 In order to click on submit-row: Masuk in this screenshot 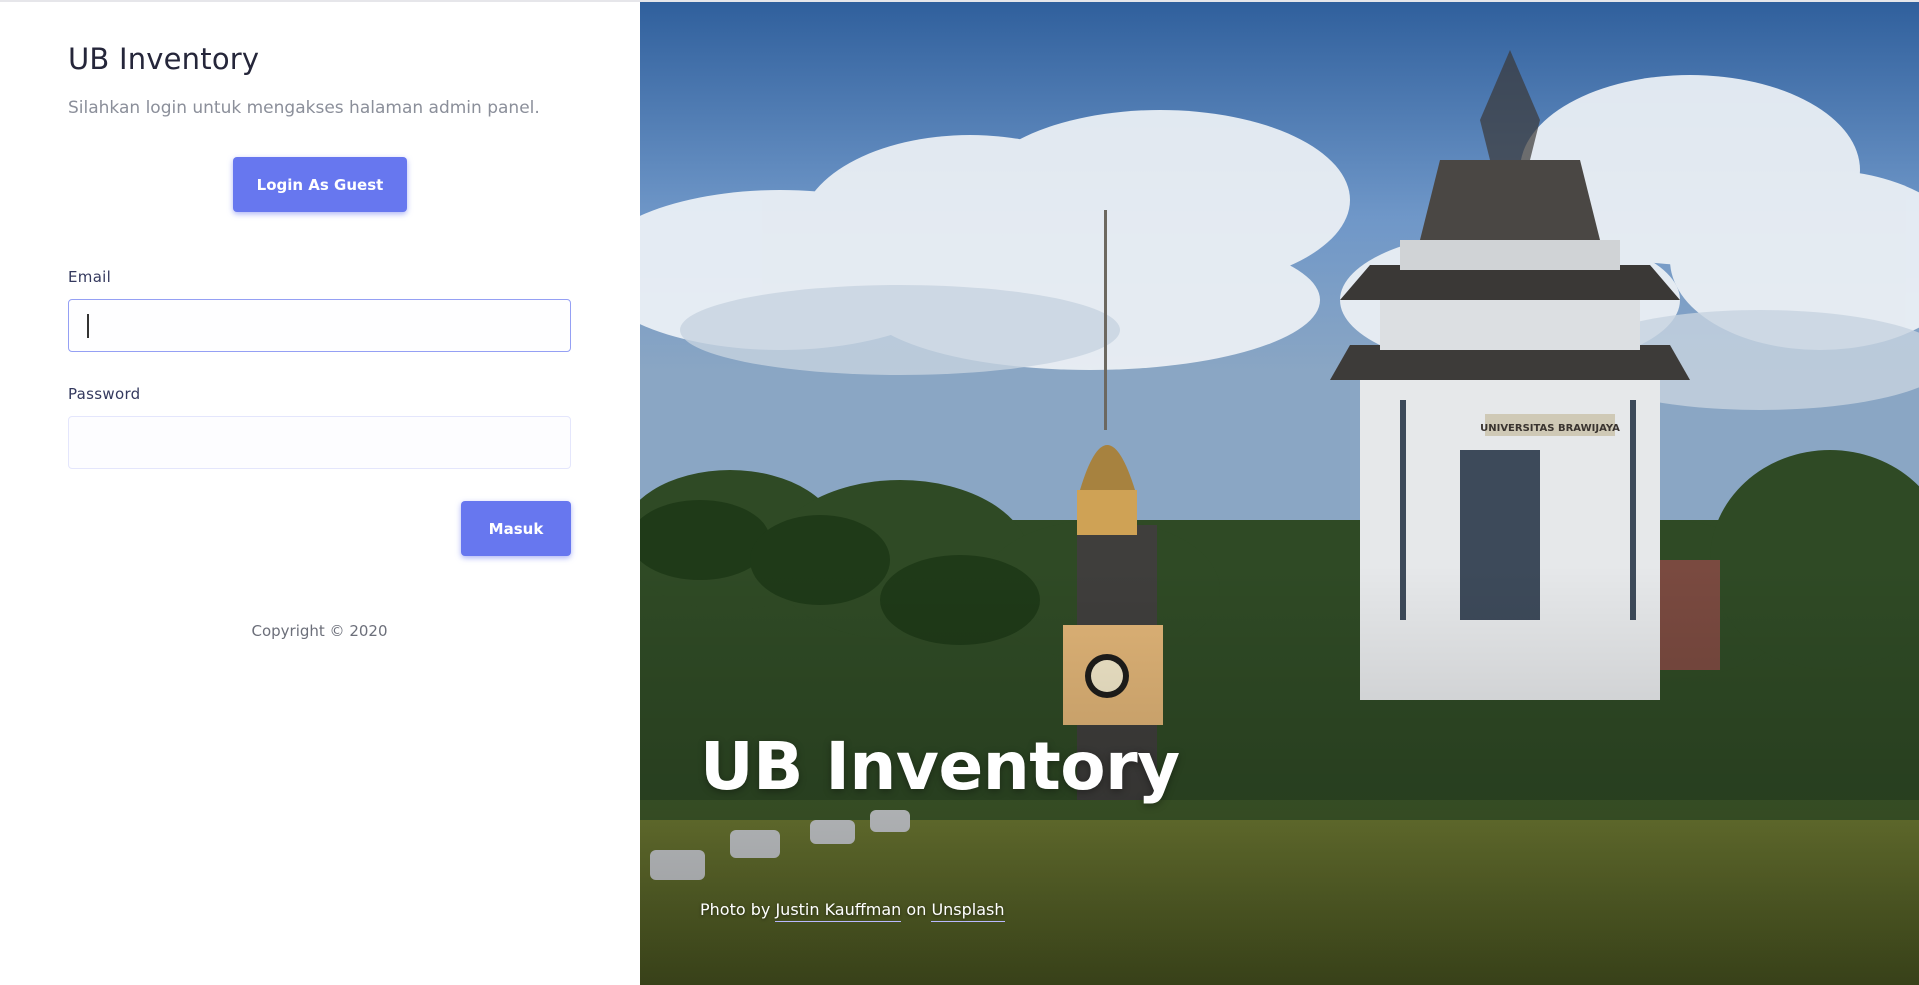, I will do `click(319, 528)`.